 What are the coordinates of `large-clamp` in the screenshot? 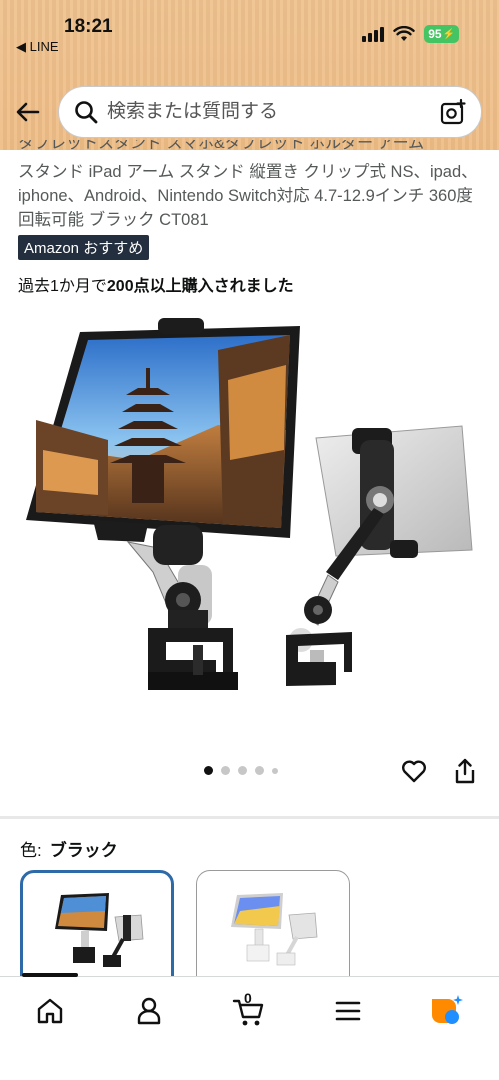 It's located at (193, 659).